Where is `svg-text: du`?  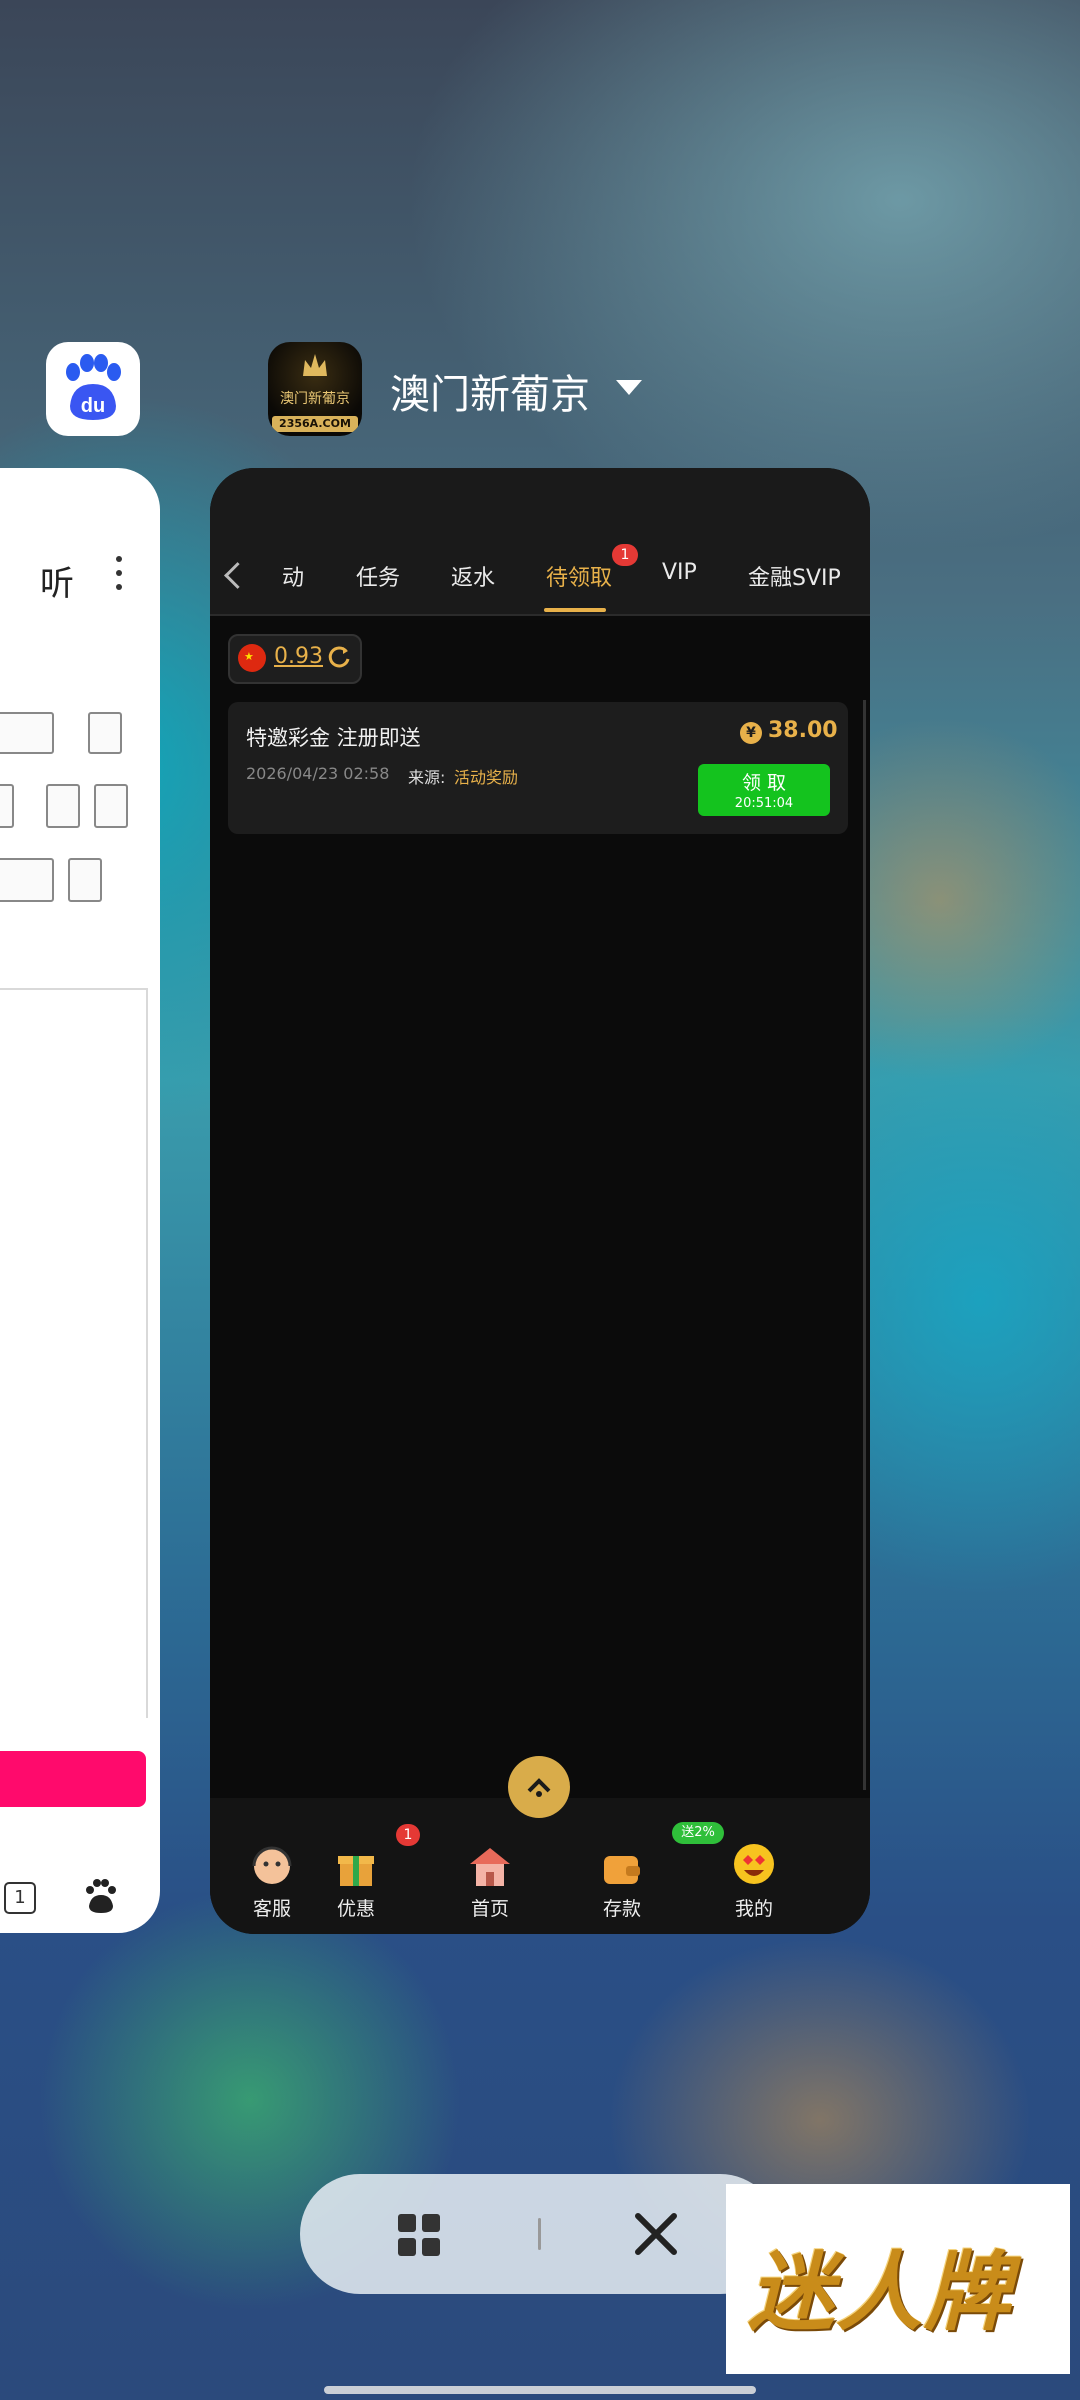
svg-text: du is located at coordinates (93, 406).